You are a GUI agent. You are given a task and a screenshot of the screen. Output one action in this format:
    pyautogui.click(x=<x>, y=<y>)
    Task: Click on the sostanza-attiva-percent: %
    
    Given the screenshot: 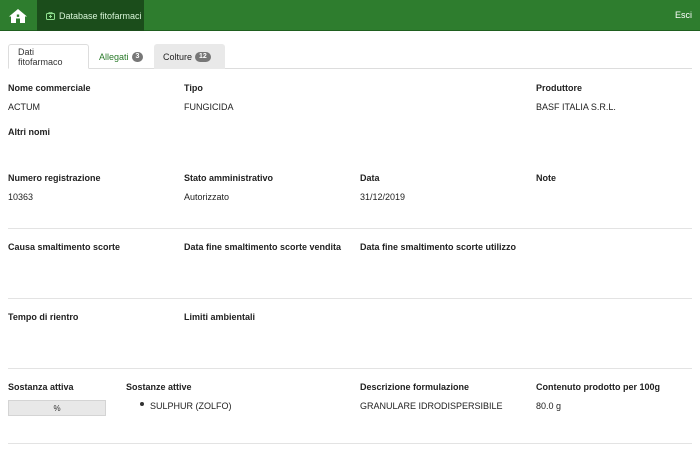 What is the action you would take?
    pyautogui.click(x=57, y=408)
    